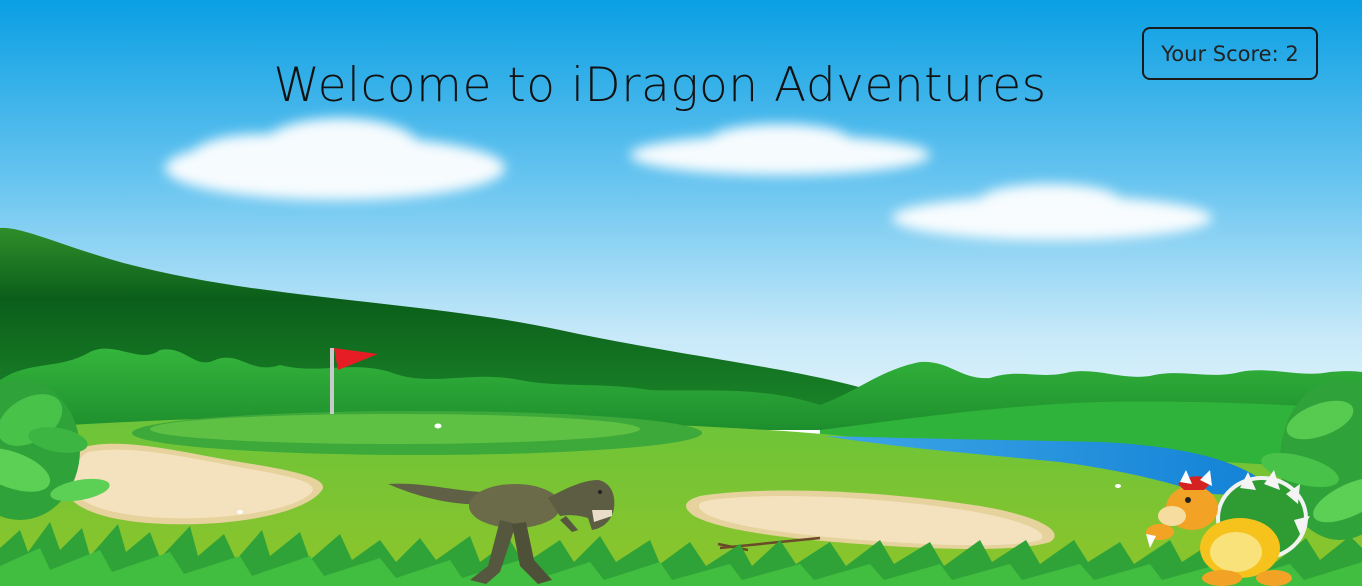 The height and width of the screenshot is (586, 1362). What do you see at coordinates (438, 426) in the screenshot?
I see `golf-ball` at bounding box center [438, 426].